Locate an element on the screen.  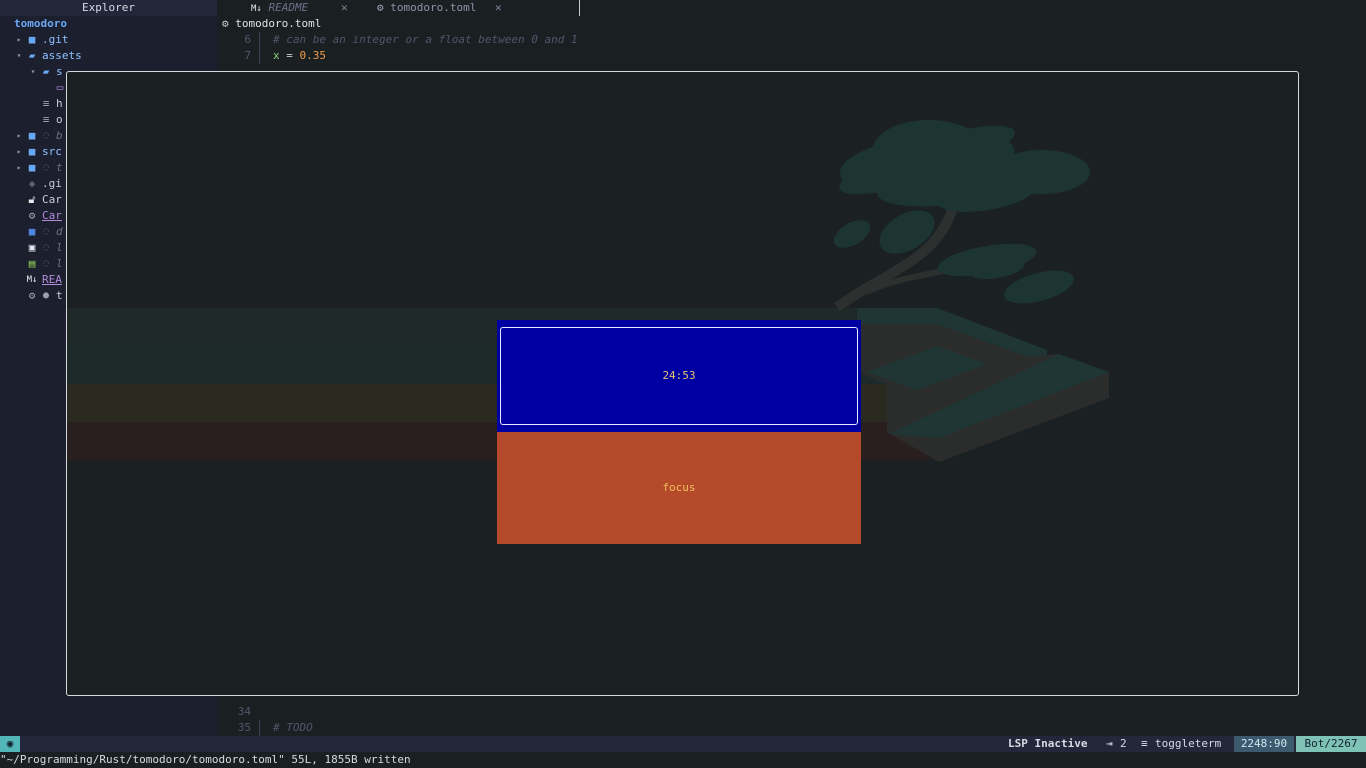
tree-item-label: .git is located at coordinates (55, 39).